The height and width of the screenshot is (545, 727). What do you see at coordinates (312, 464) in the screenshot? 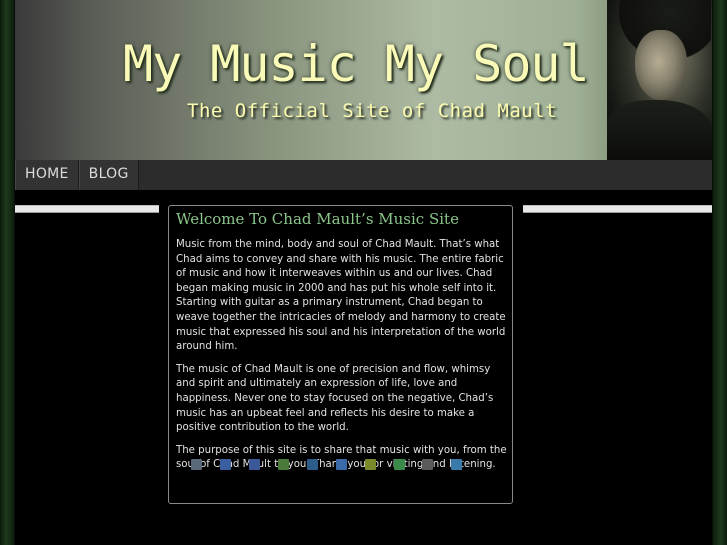
I see `linkedin-icon` at bounding box center [312, 464].